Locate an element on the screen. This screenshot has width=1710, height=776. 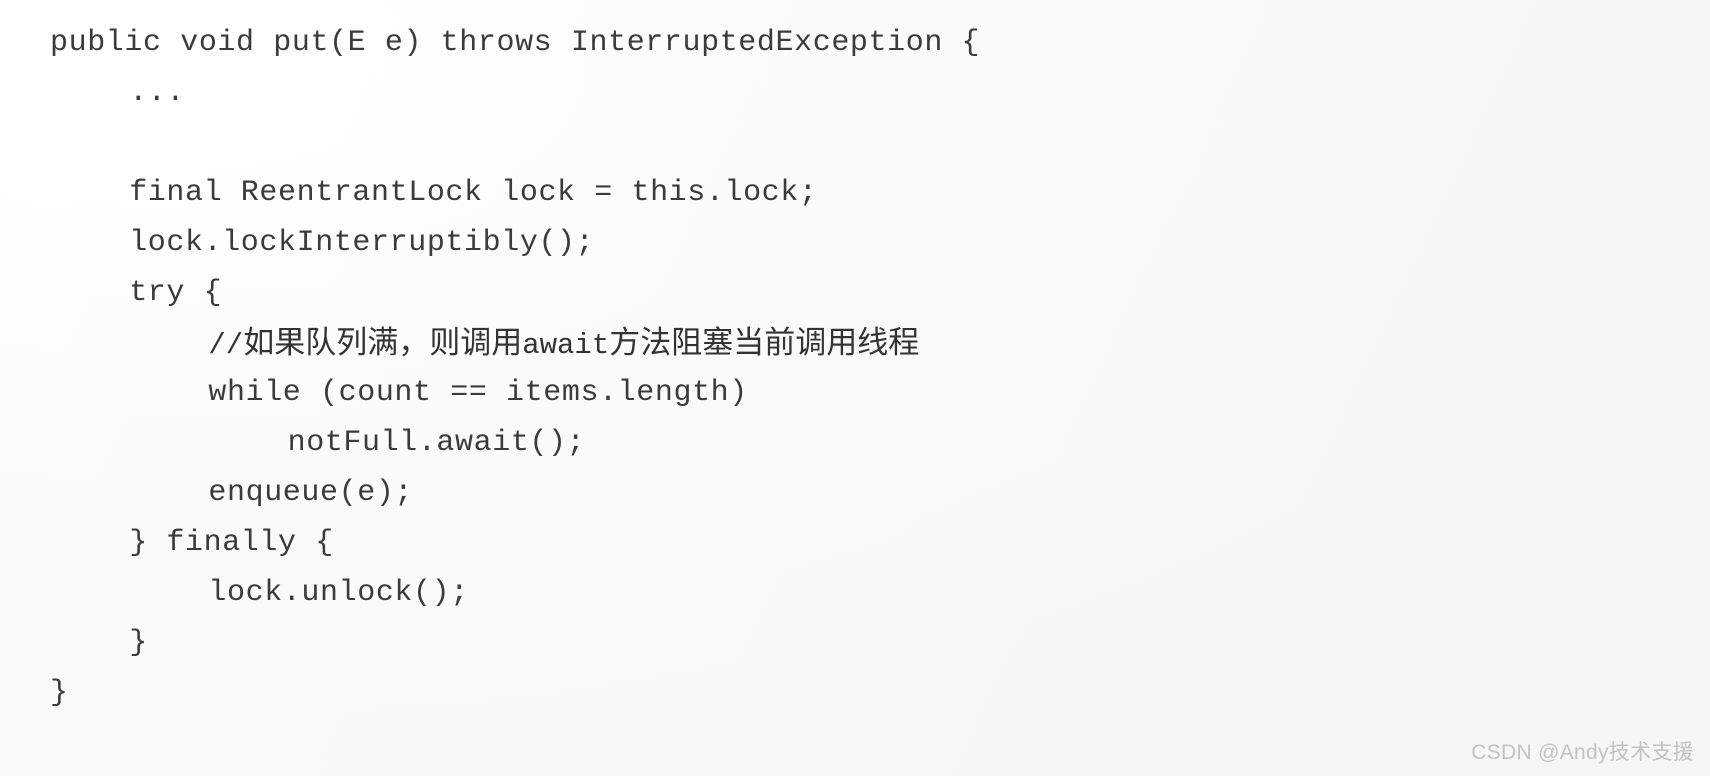
comment-latin-run: // is located at coordinates (226, 345).